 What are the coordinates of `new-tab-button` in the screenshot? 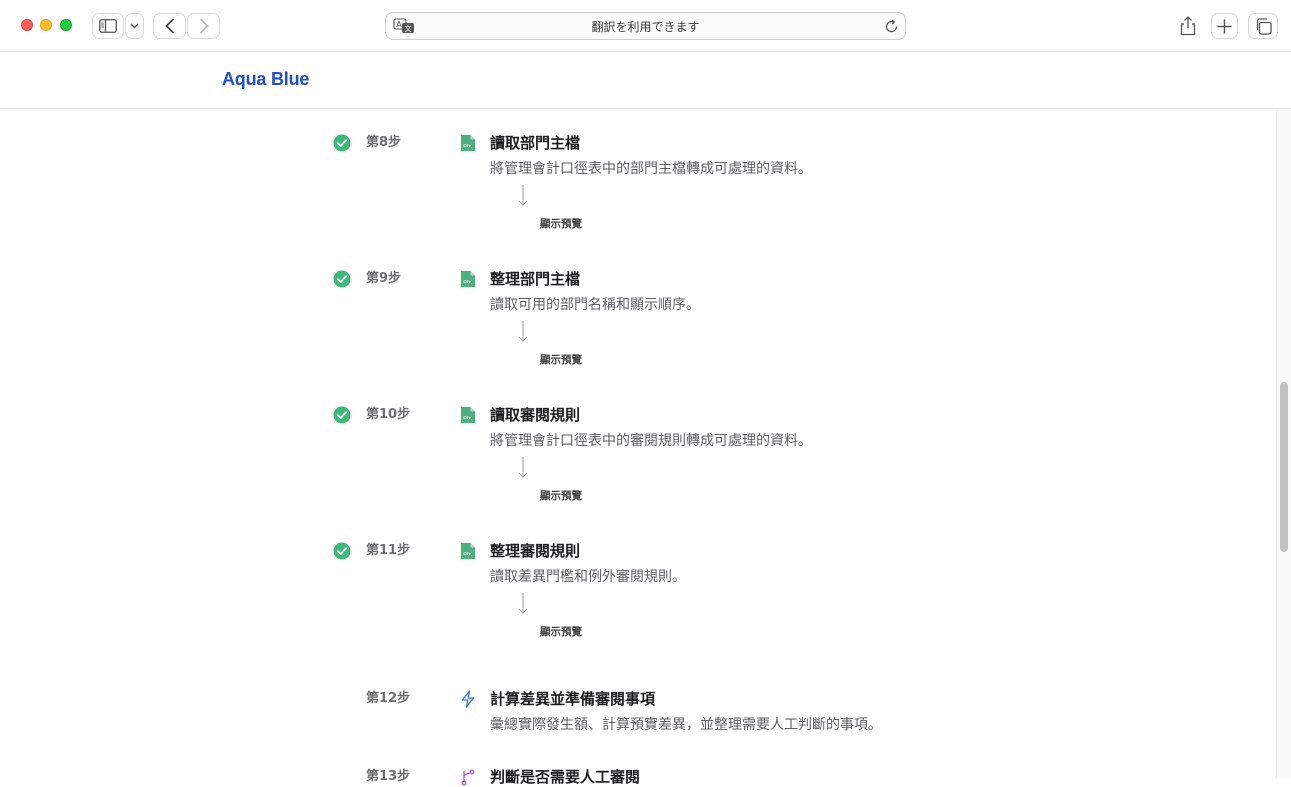 It's located at (1224, 26).